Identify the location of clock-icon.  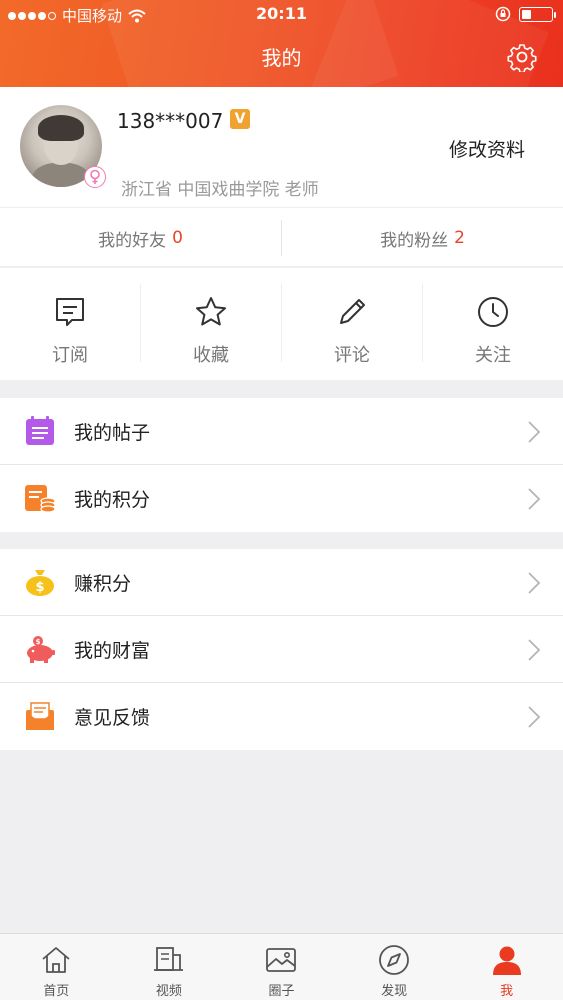
(493, 312).